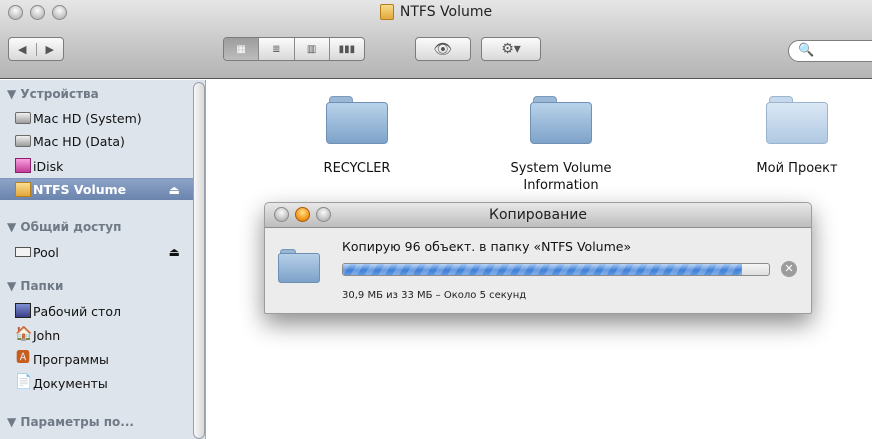 The height and width of the screenshot is (439, 872). What do you see at coordinates (49, 49) in the screenshot?
I see `forward-button: ▶` at bounding box center [49, 49].